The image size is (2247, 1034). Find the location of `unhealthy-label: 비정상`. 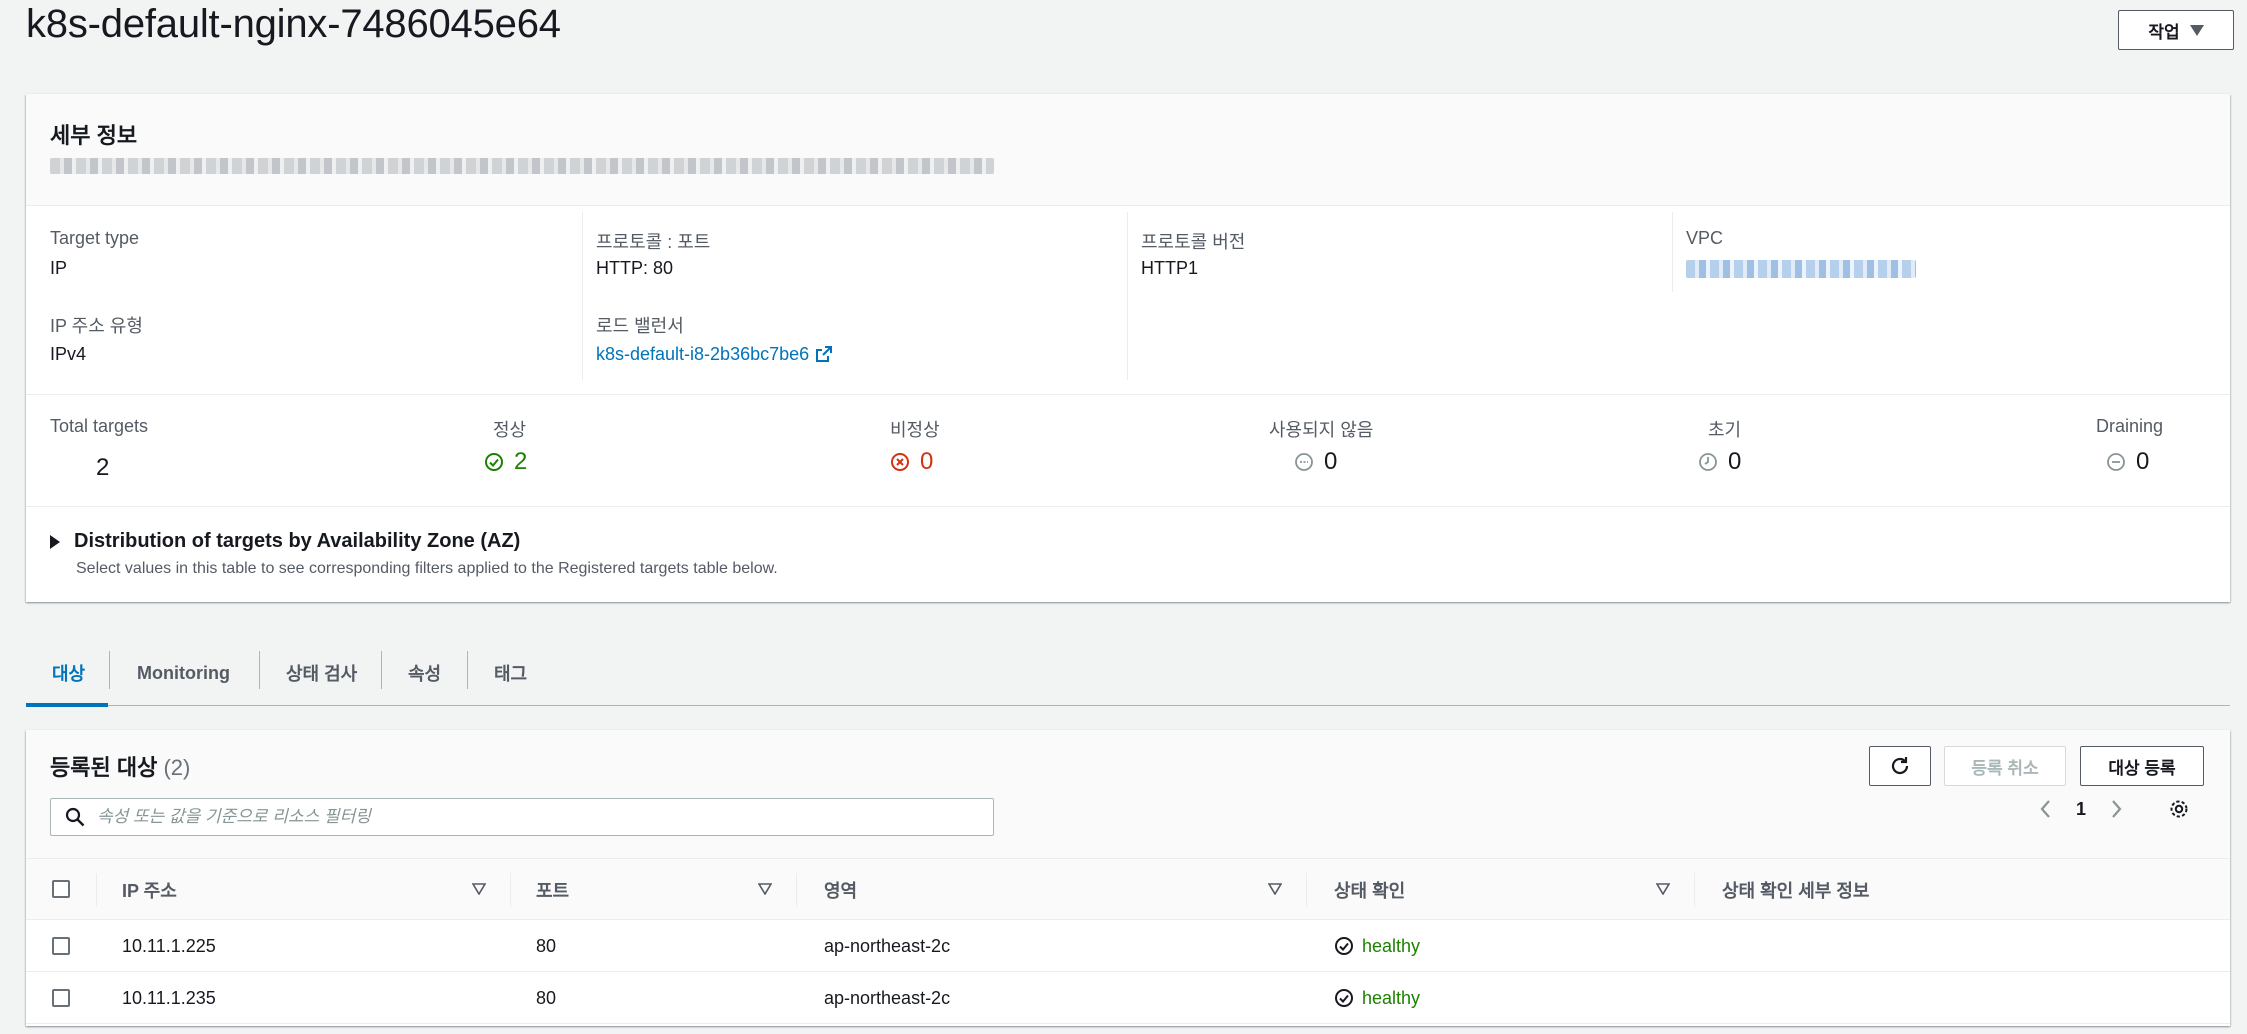

unhealthy-label: 비정상 is located at coordinates (915, 430).